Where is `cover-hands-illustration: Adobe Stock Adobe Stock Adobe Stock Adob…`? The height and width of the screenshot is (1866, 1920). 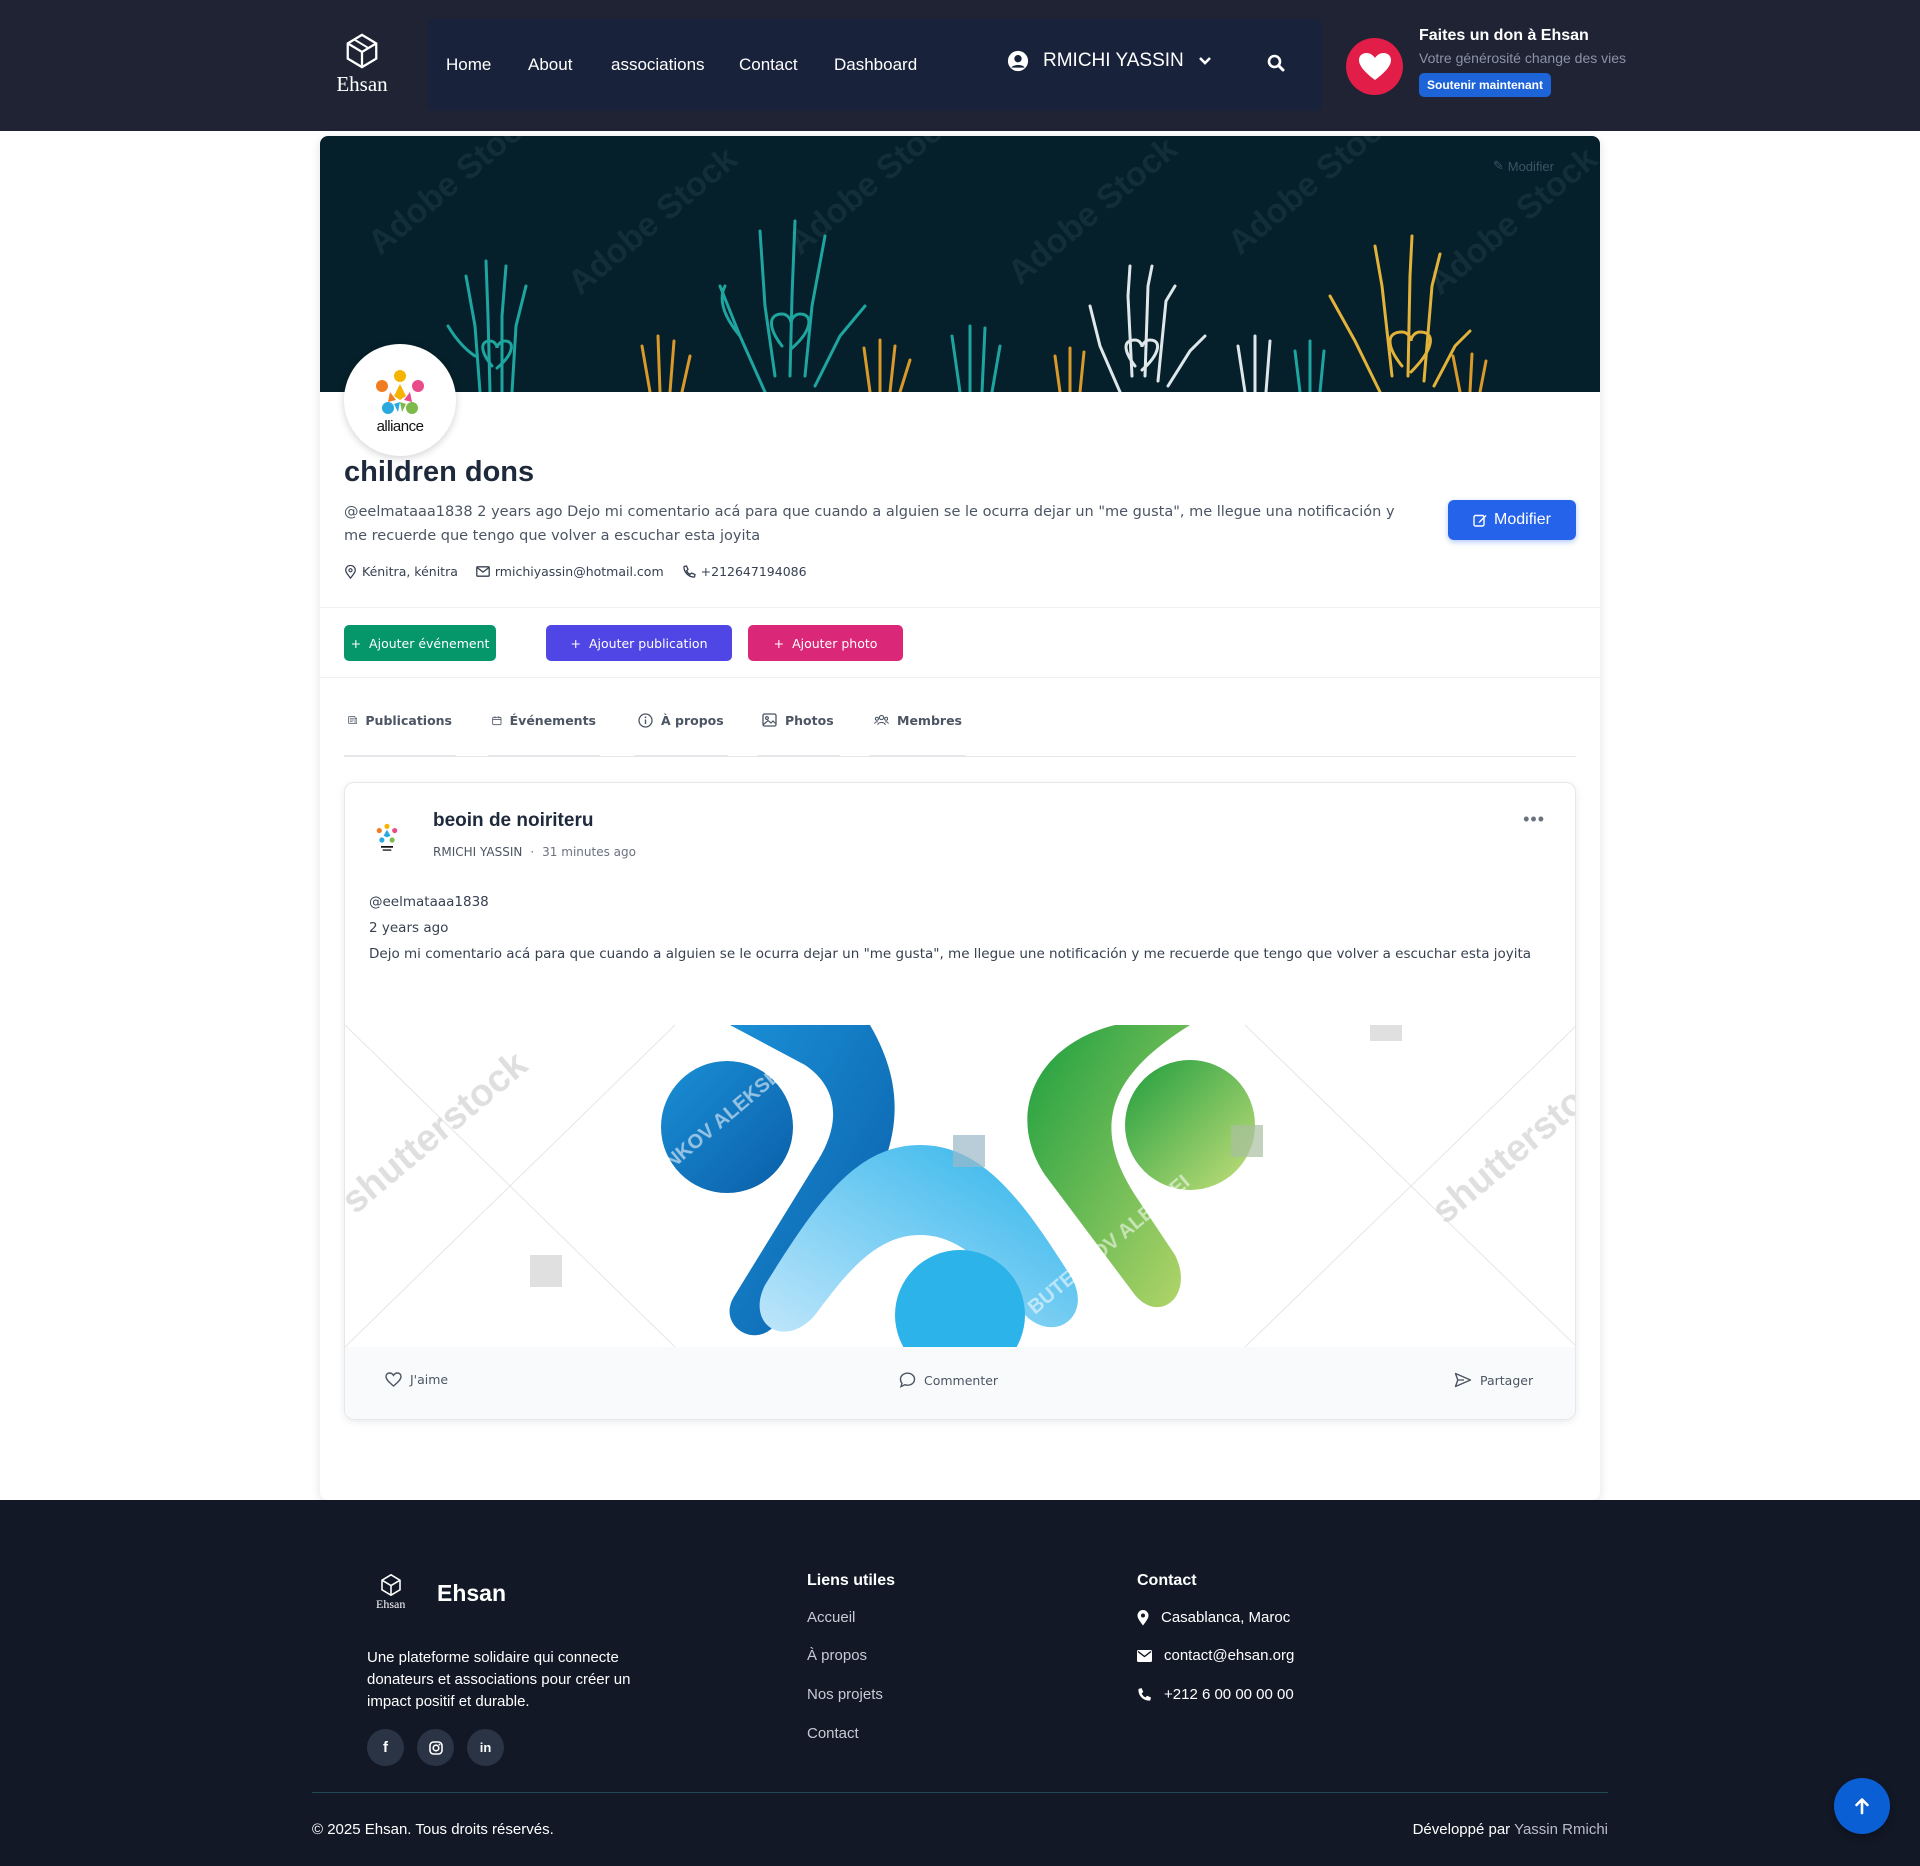
cover-hands-illustration: Adobe Stock Adobe Stock Adobe Stock Adob… is located at coordinates (980, 264).